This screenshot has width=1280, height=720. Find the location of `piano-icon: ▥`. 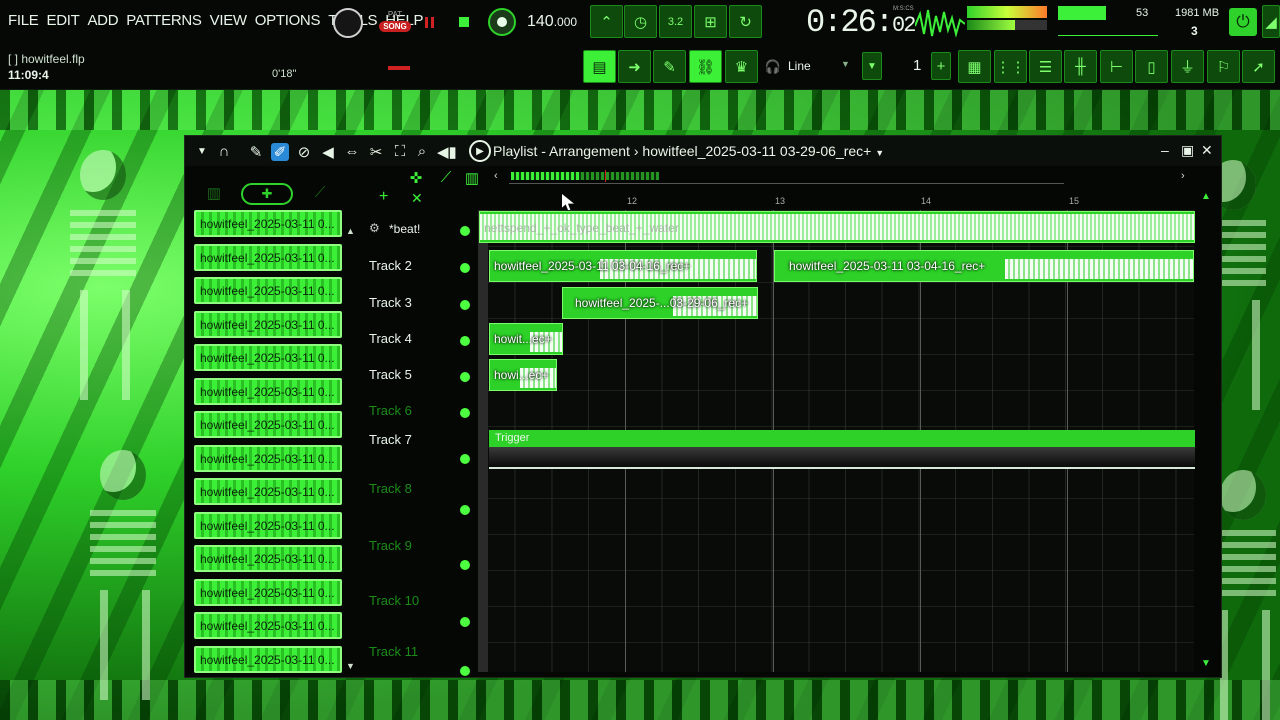

piano-icon: ▥ is located at coordinates (214, 193).